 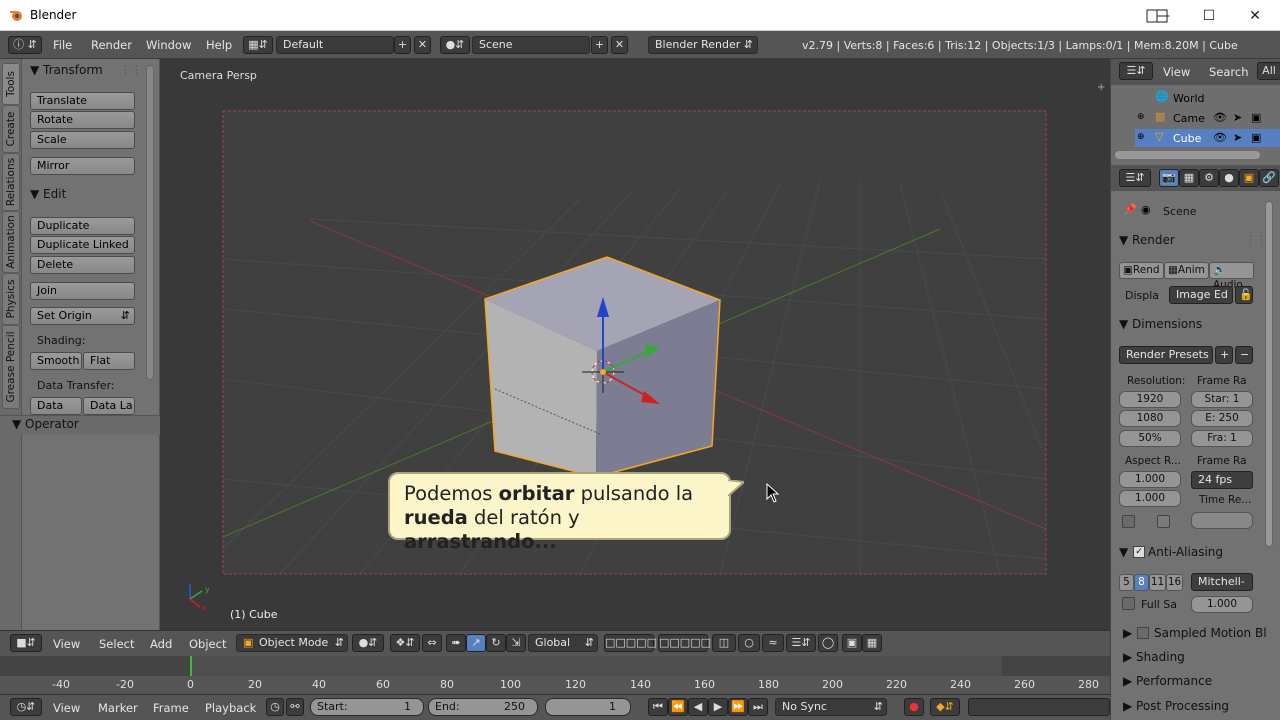 I want to click on full-sample-checkbox, so click(x=1128, y=603).